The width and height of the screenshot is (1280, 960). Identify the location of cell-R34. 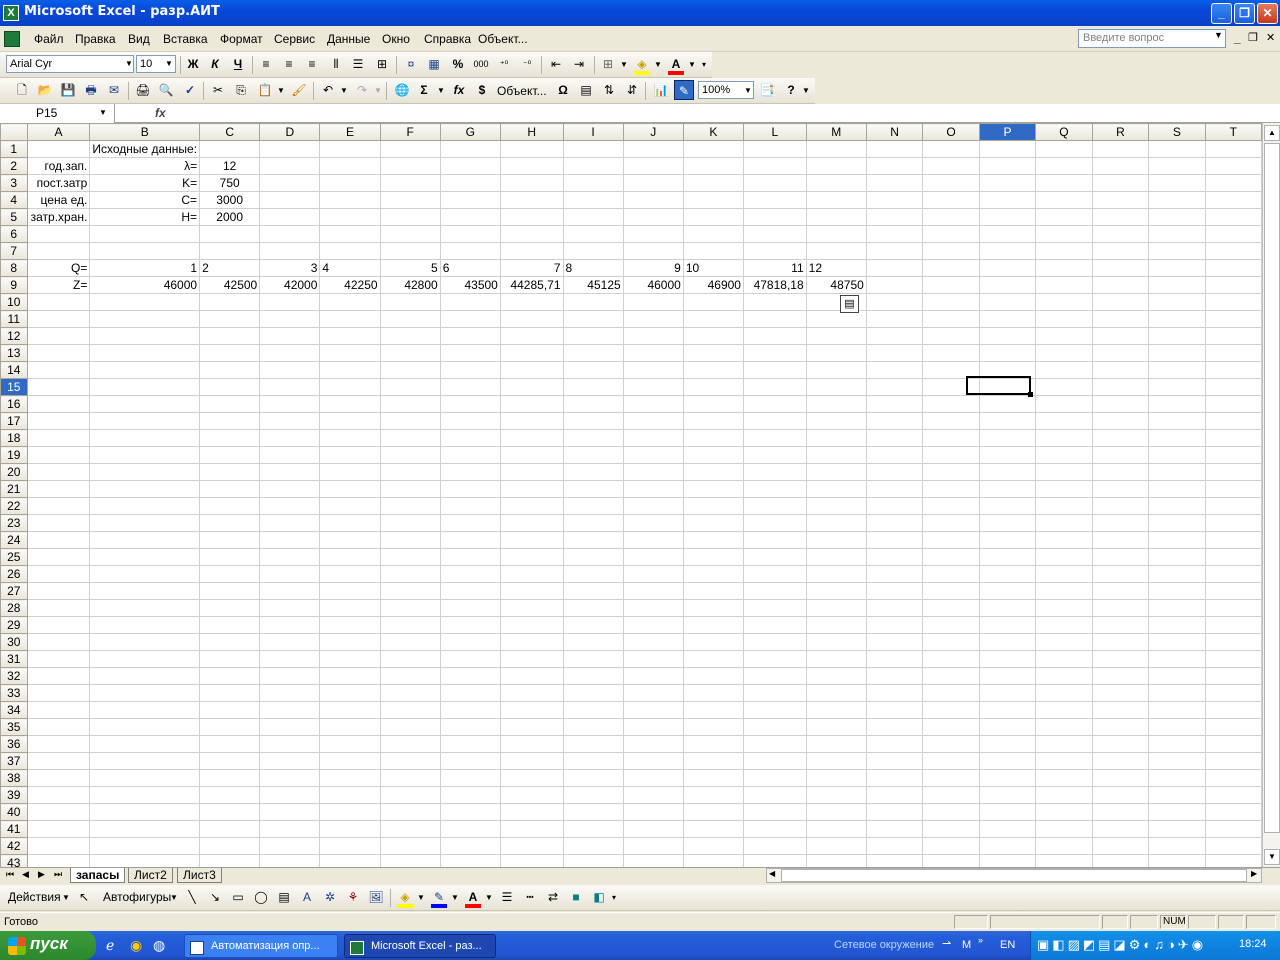
(1120, 710).